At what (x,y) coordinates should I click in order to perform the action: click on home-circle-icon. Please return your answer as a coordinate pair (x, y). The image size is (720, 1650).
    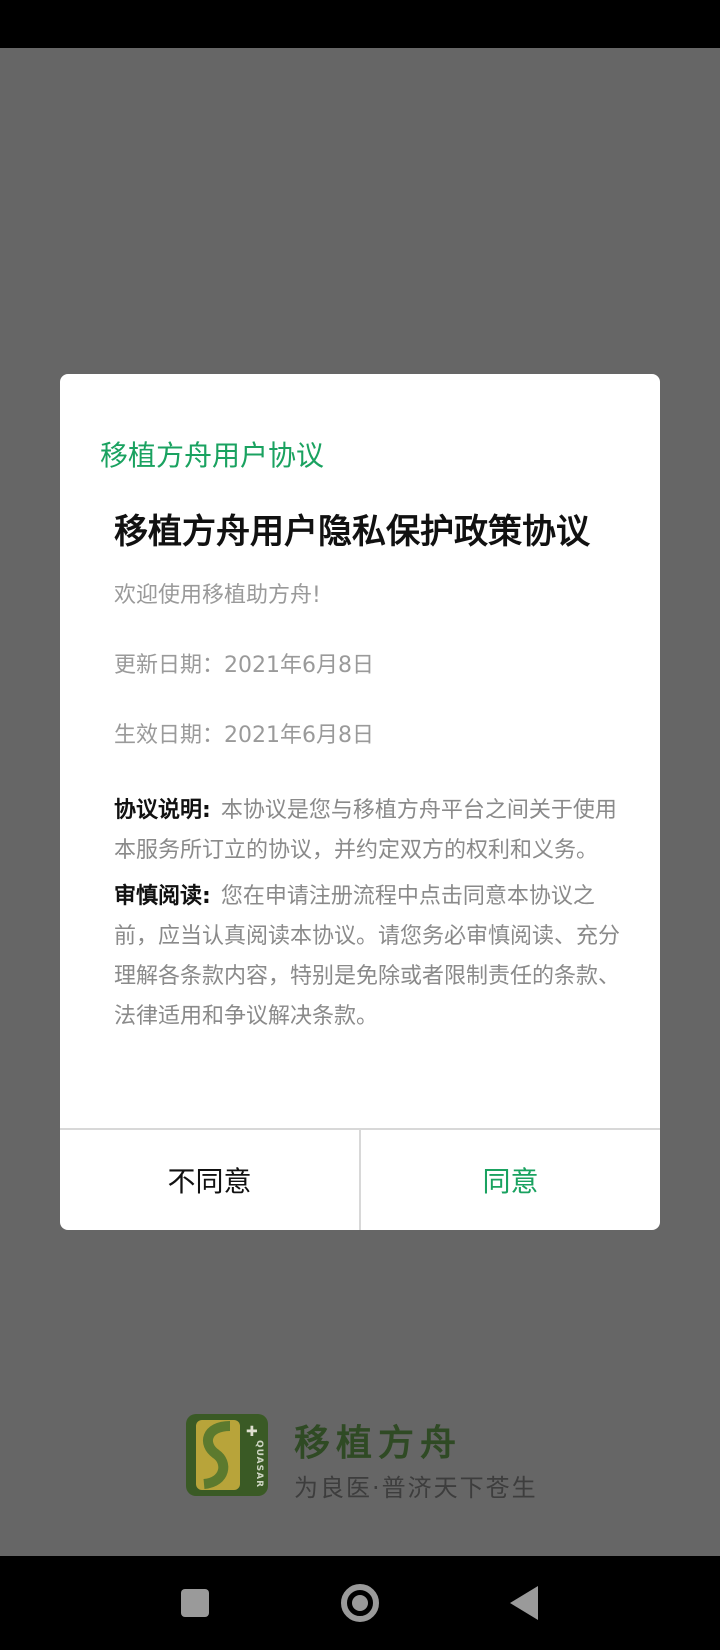
    Looking at the image, I should click on (360, 1603).